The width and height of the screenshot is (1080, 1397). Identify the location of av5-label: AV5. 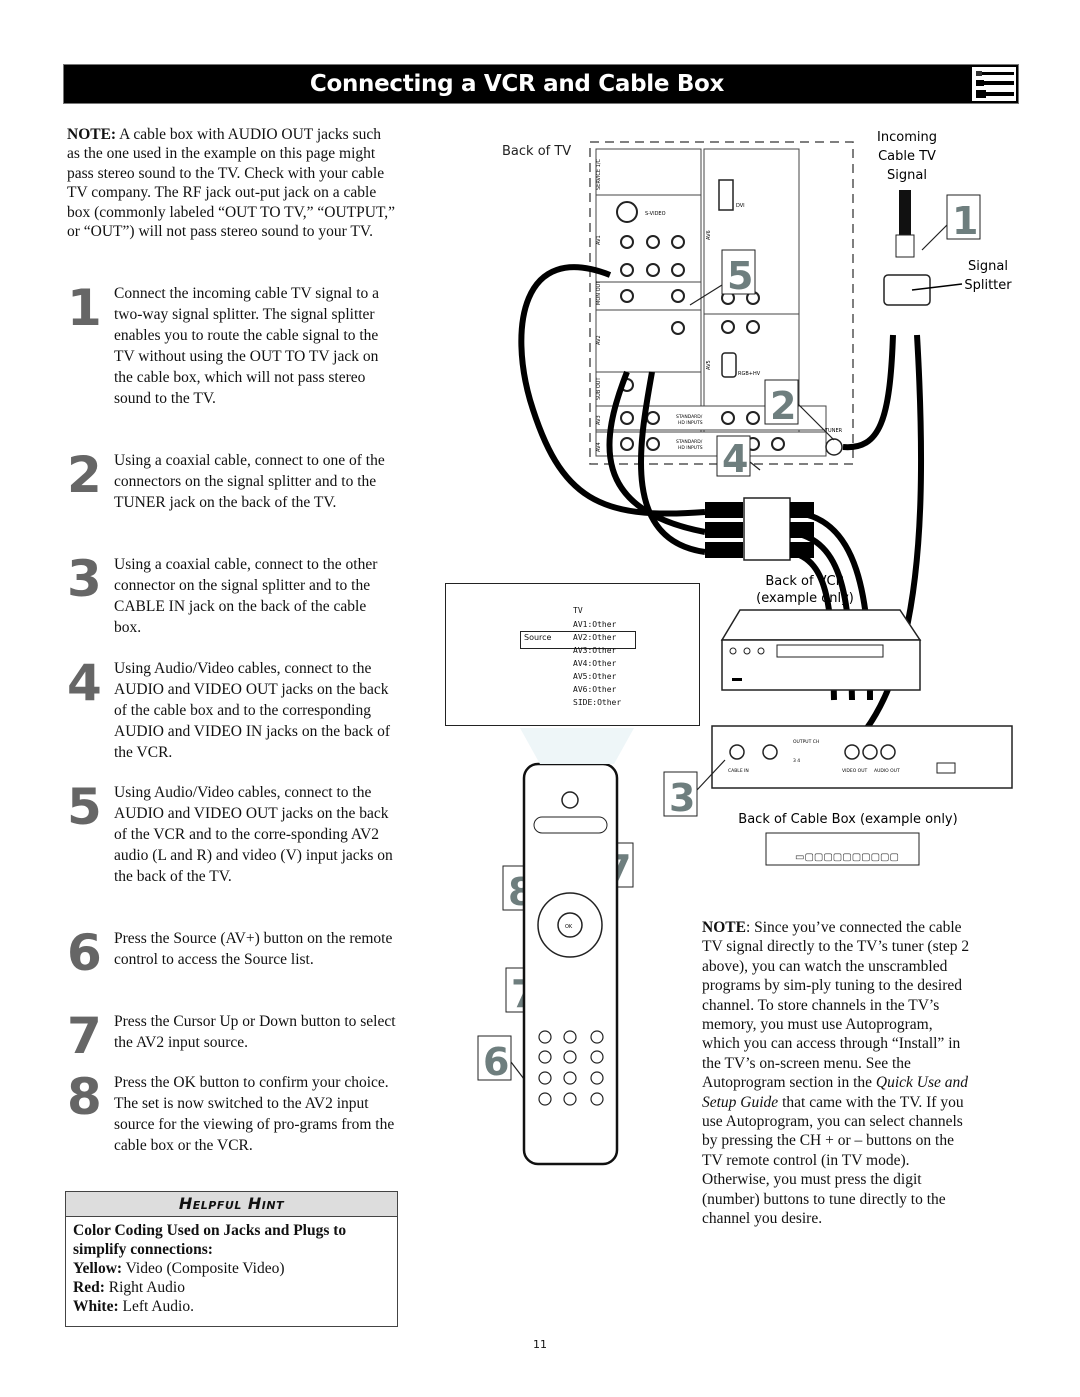
(709, 365).